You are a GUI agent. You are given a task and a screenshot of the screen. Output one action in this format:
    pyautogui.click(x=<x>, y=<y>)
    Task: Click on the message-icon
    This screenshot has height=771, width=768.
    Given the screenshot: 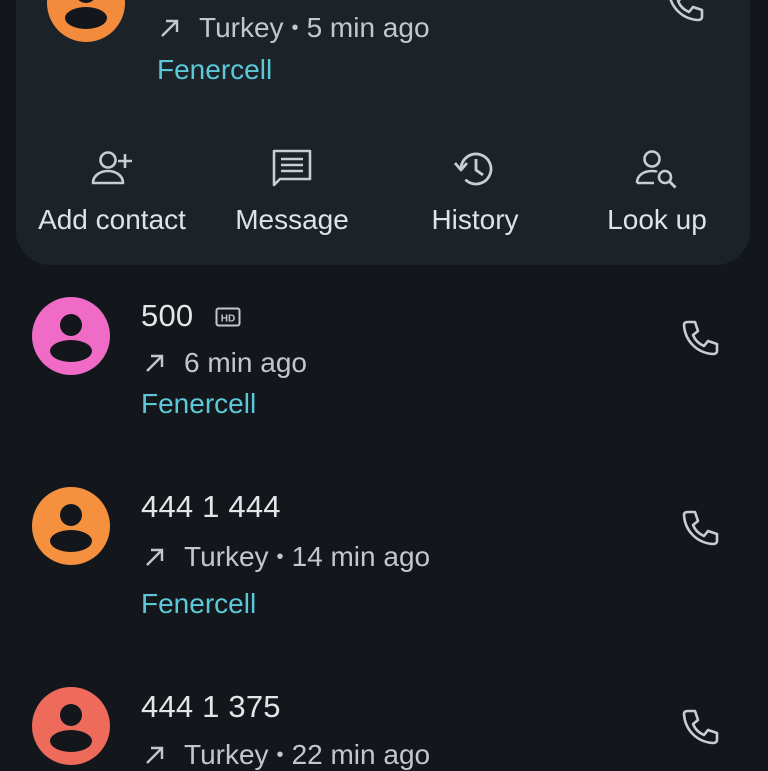 What is the action you would take?
    pyautogui.click(x=292, y=168)
    